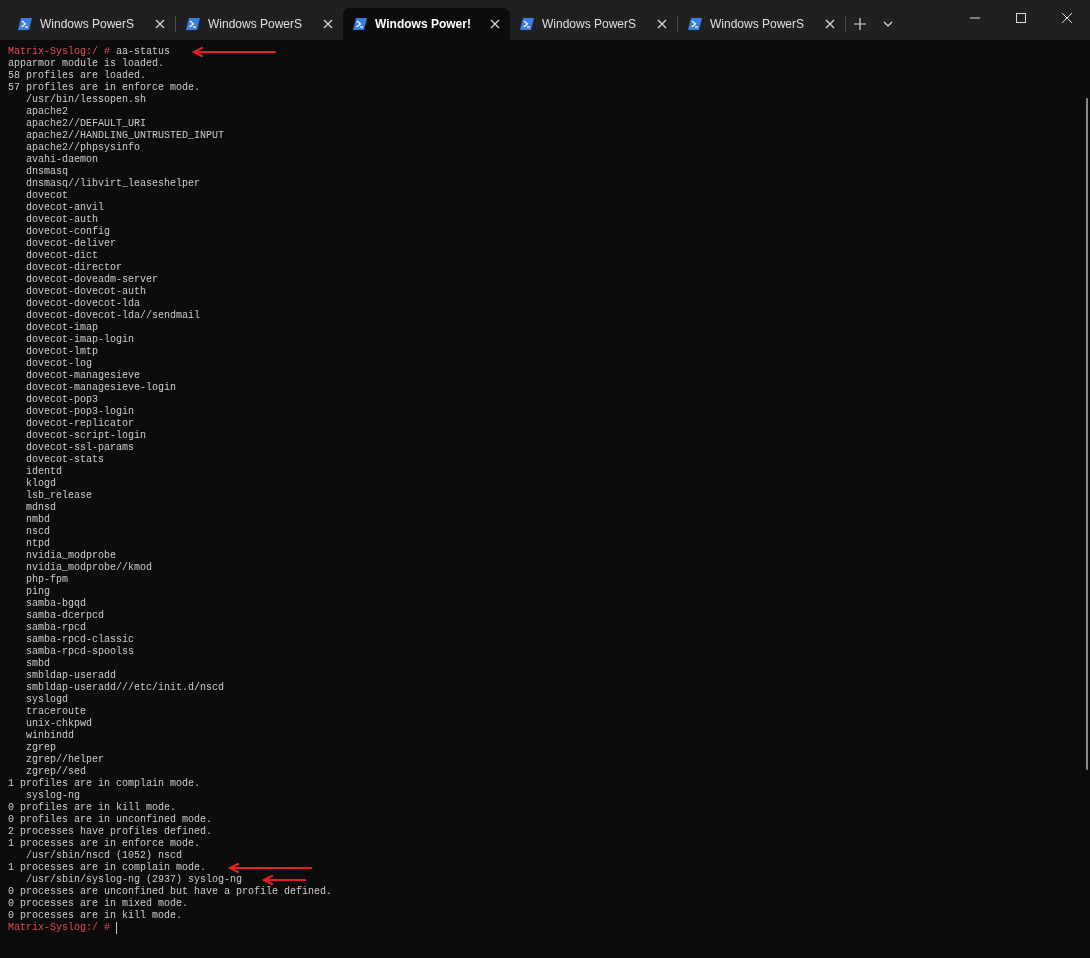 The image size is (1090, 958). What do you see at coordinates (56, 604) in the screenshot?
I see `output-line: samba-bgqd` at bounding box center [56, 604].